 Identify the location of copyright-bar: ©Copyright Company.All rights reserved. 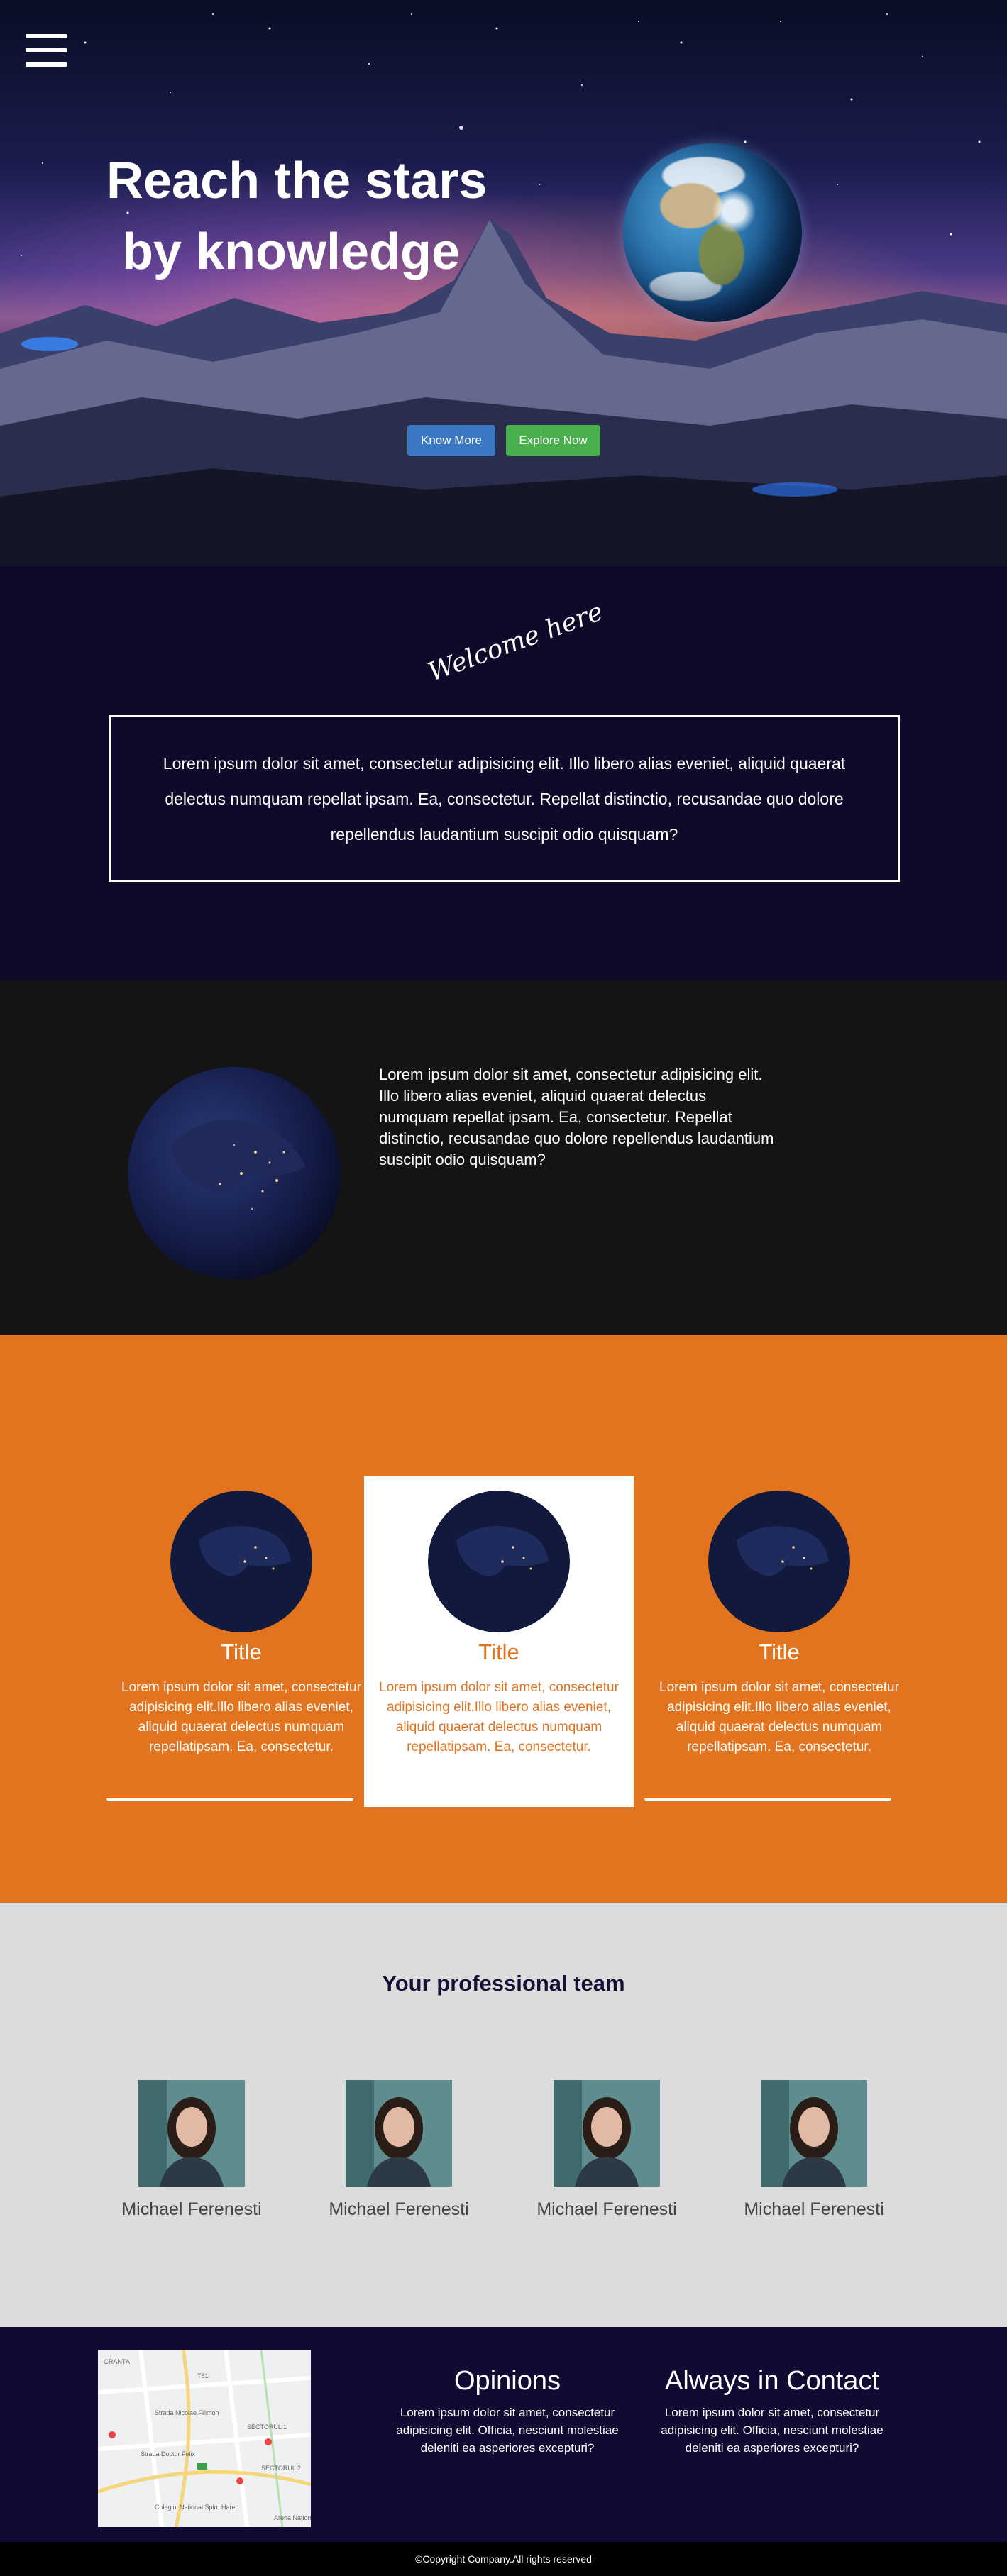
(503, 2559).